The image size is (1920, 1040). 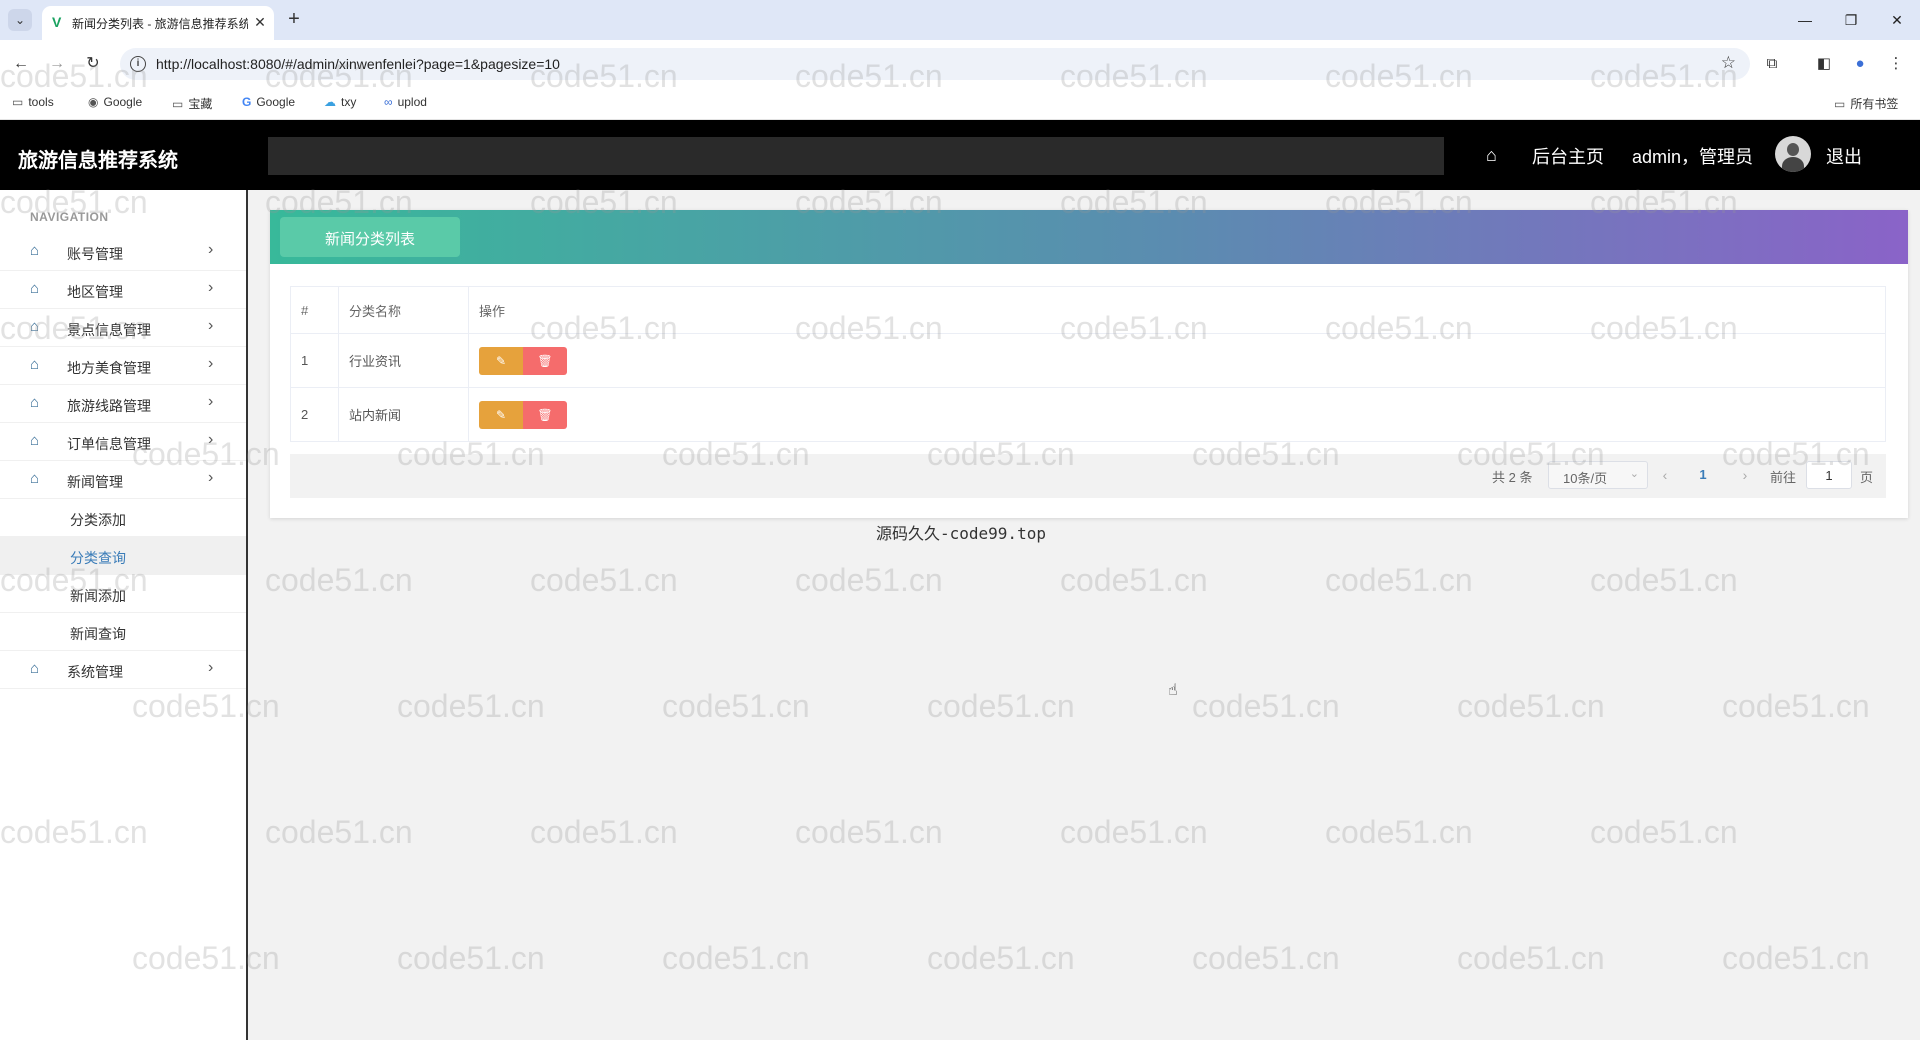 I want to click on sidebar-item-label: 旅游线路管理, so click(x=109, y=406).